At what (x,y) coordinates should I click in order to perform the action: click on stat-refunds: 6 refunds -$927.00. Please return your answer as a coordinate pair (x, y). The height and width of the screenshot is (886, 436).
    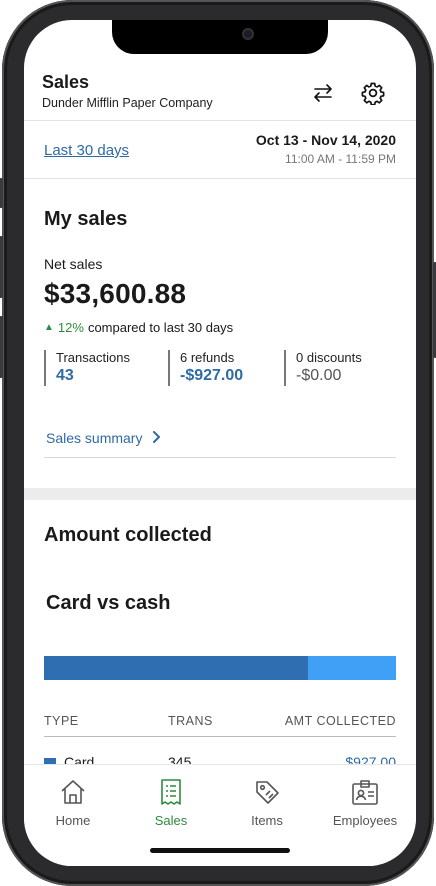
    Looking at the image, I should click on (205, 368).